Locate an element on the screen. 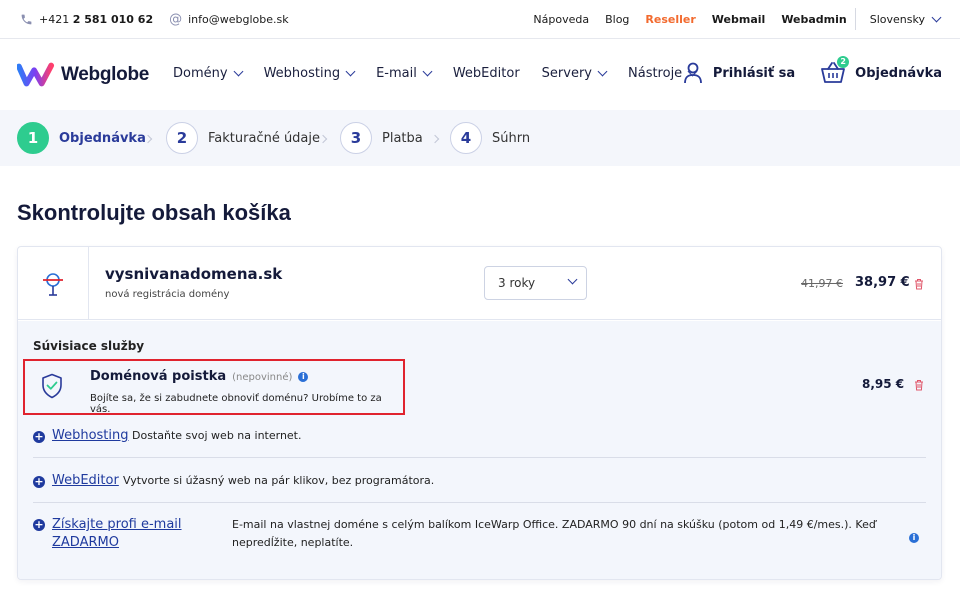 Image resolution: width=960 pixels, height=594 pixels. period-select: 3 roky is located at coordinates (535, 283).